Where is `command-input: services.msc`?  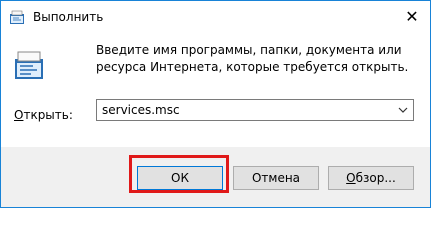 command-input: services.msc is located at coordinates (141, 110).